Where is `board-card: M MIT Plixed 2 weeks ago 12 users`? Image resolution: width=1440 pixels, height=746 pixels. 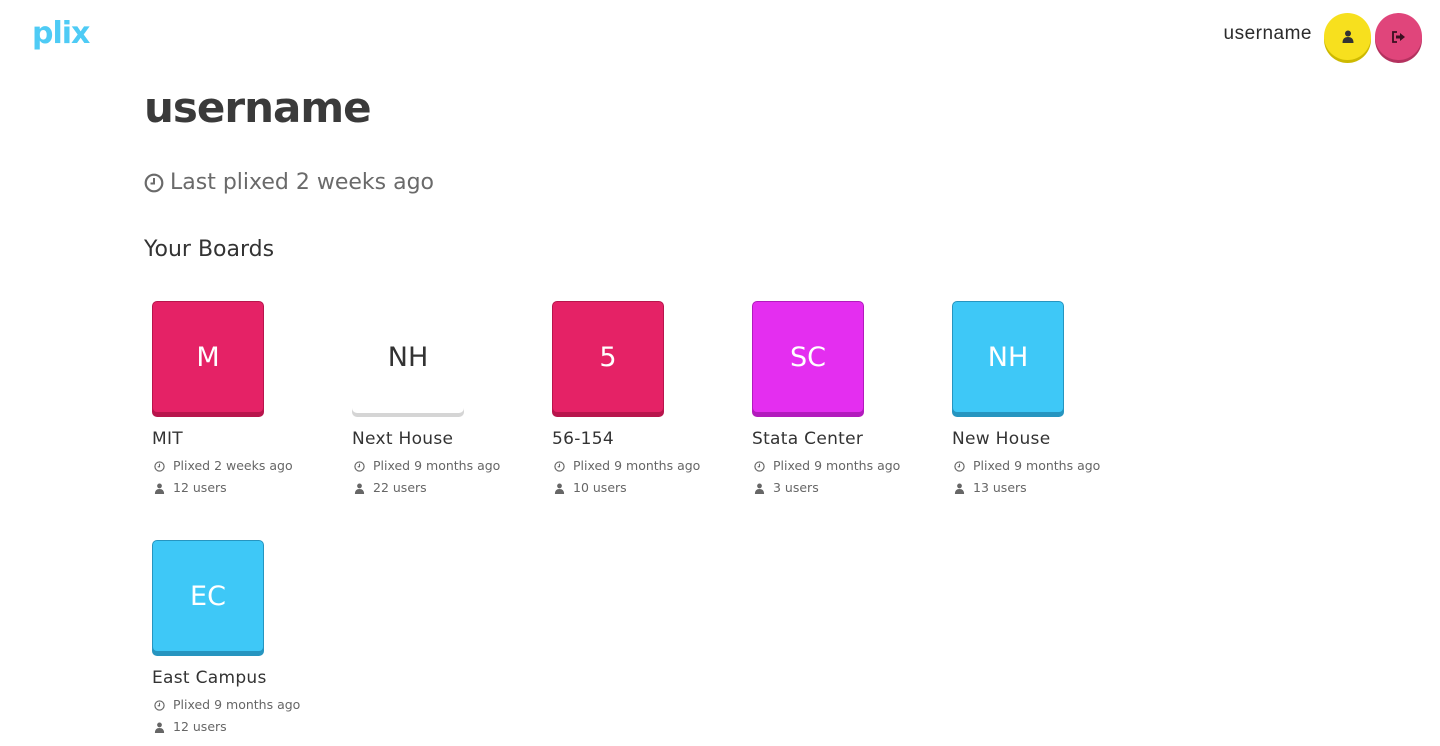
board-card: M MIT Plixed 2 weeks ago 12 users is located at coordinates (252, 400).